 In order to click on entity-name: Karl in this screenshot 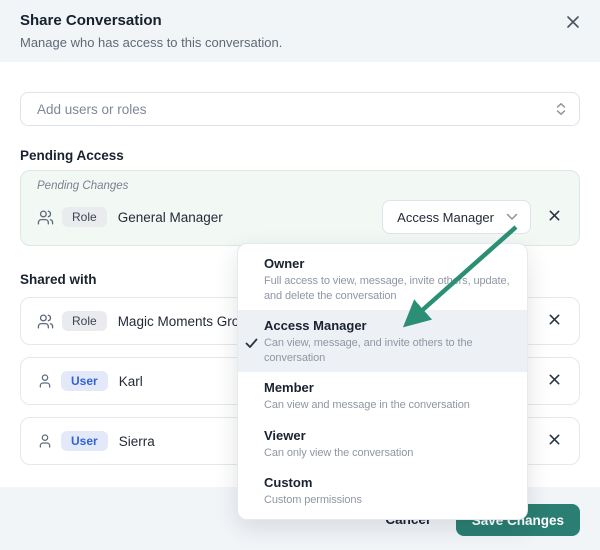, I will do `click(130, 381)`.